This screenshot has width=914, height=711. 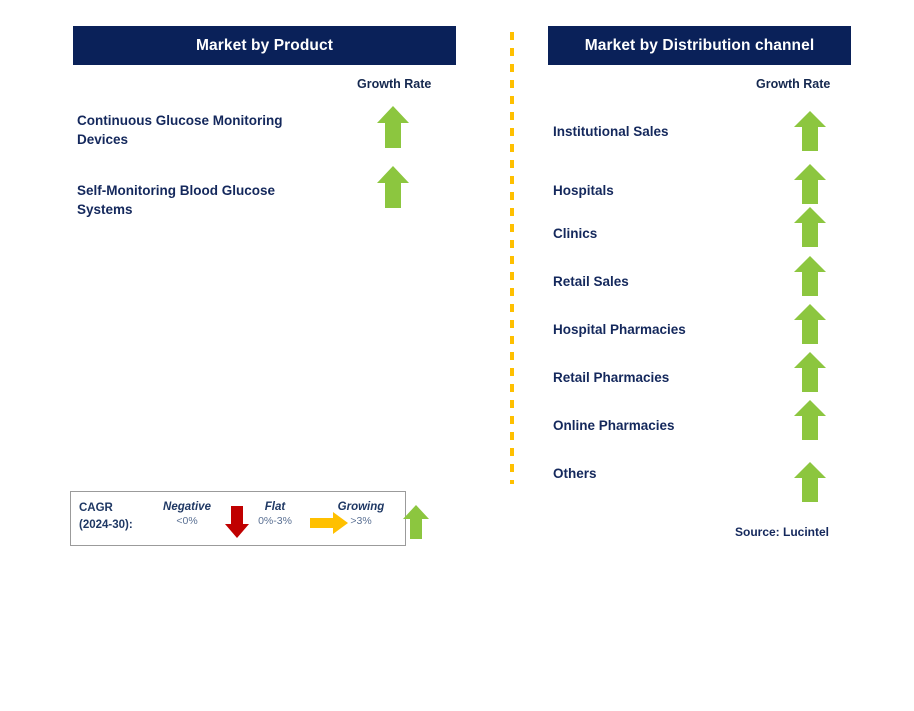 I want to click on section-header-product-title: Market by Product, so click(x=264, y=45).